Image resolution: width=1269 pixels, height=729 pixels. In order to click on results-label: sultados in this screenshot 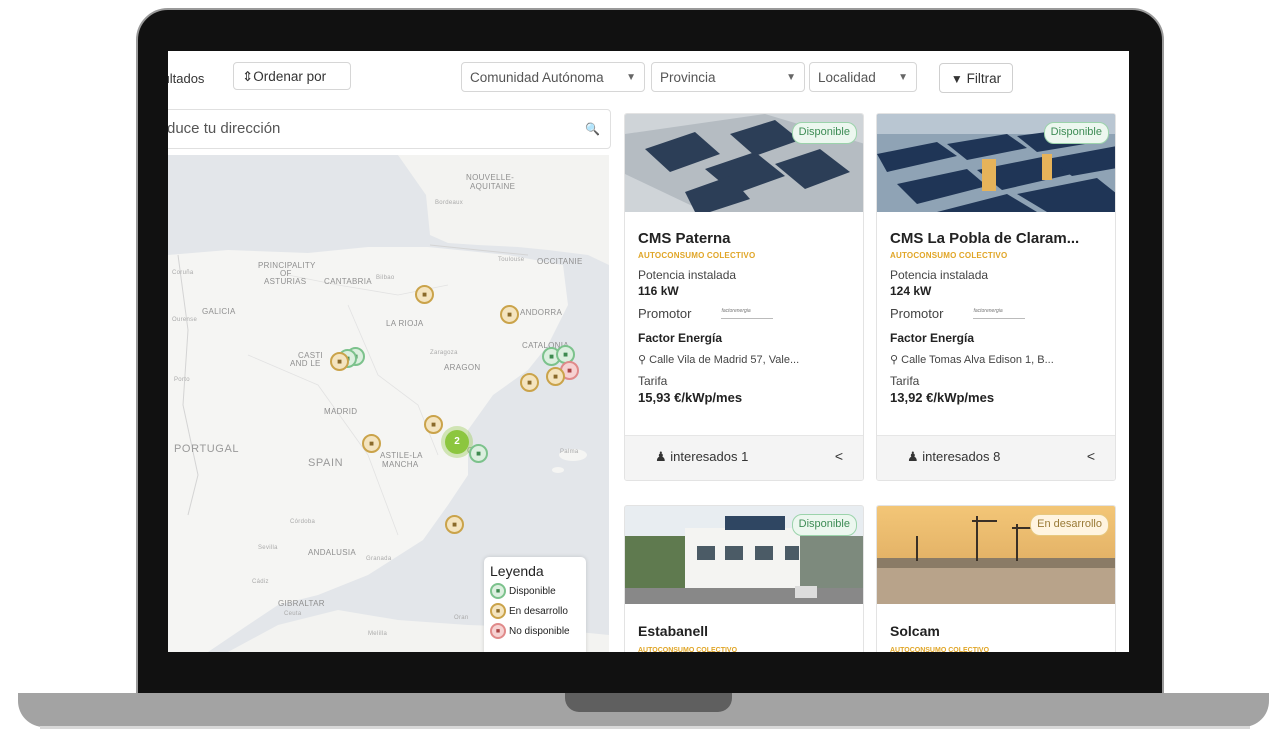, I will do `click(186, 78)`.